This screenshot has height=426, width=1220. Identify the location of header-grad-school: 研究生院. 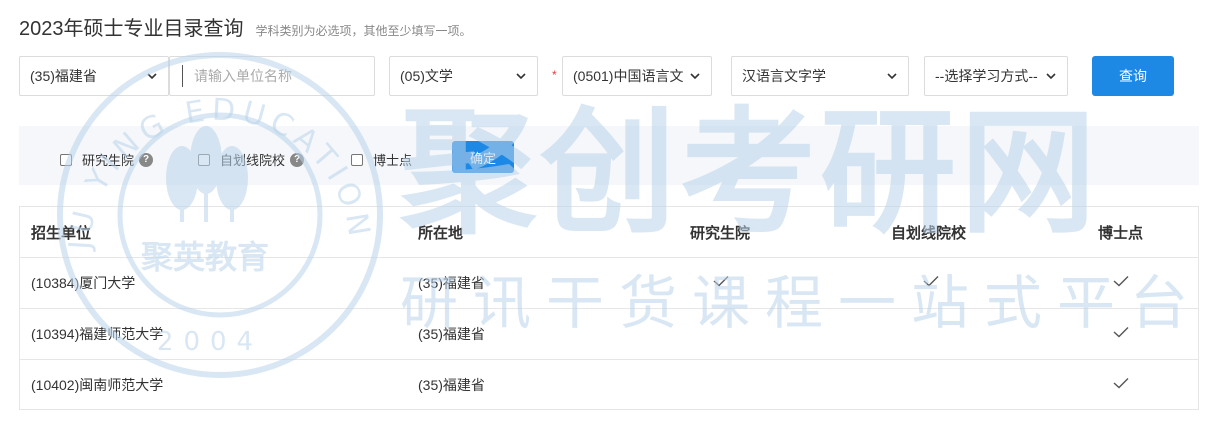
(720, 233).